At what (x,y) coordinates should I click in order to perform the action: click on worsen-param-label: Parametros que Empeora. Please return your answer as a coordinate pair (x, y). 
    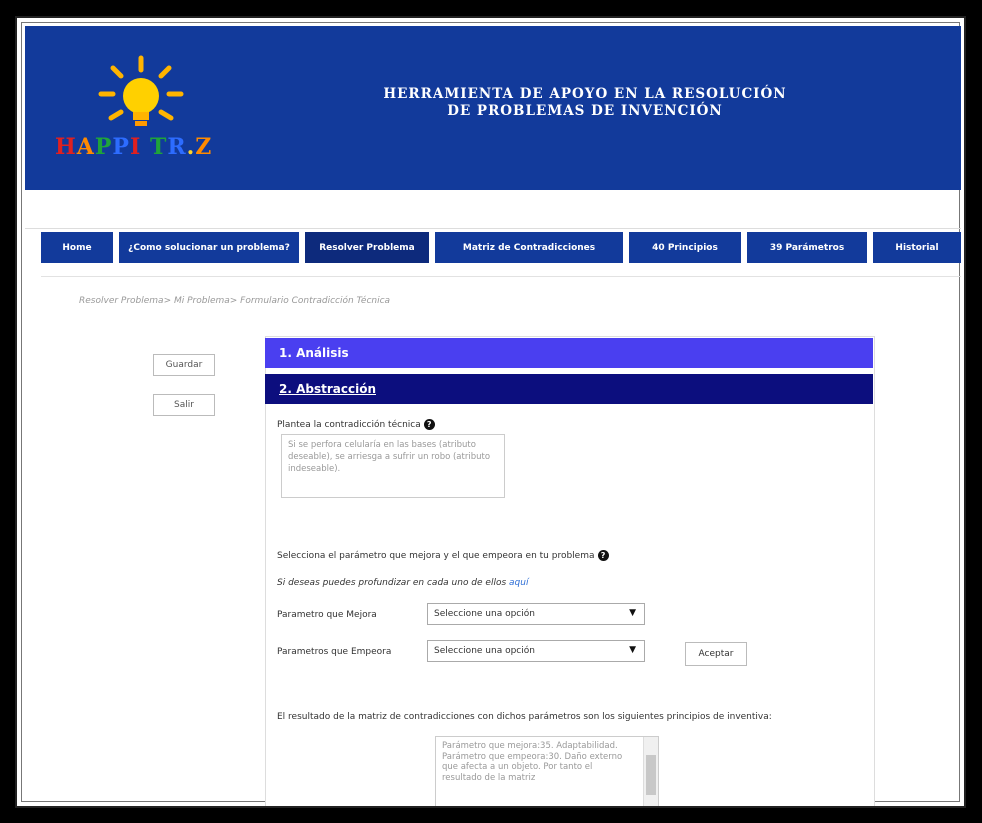
    Looking at the image, I should click on (334, 652).